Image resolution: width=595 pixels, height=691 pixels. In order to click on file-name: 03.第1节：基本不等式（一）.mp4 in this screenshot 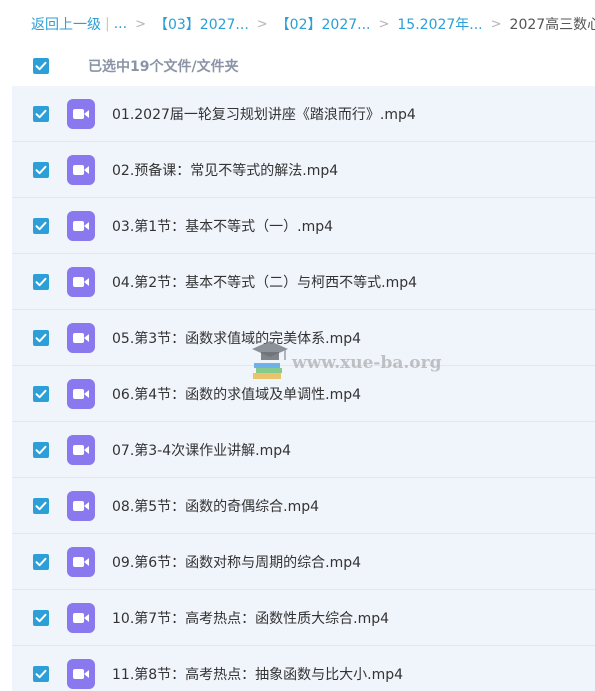, I will do `click(222, 226)`.